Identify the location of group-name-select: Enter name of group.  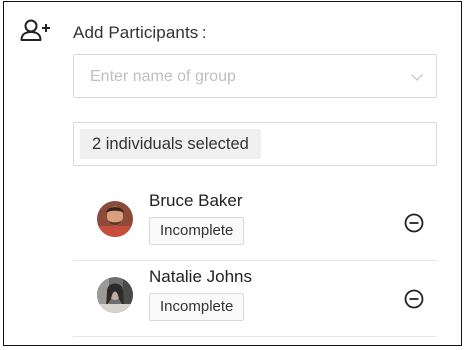
(255, 76).